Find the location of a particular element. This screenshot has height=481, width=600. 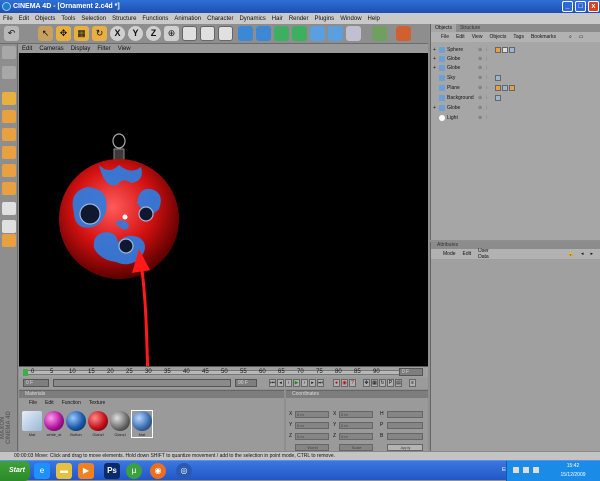

points-mode-icon is located at coordinates (9, 152).